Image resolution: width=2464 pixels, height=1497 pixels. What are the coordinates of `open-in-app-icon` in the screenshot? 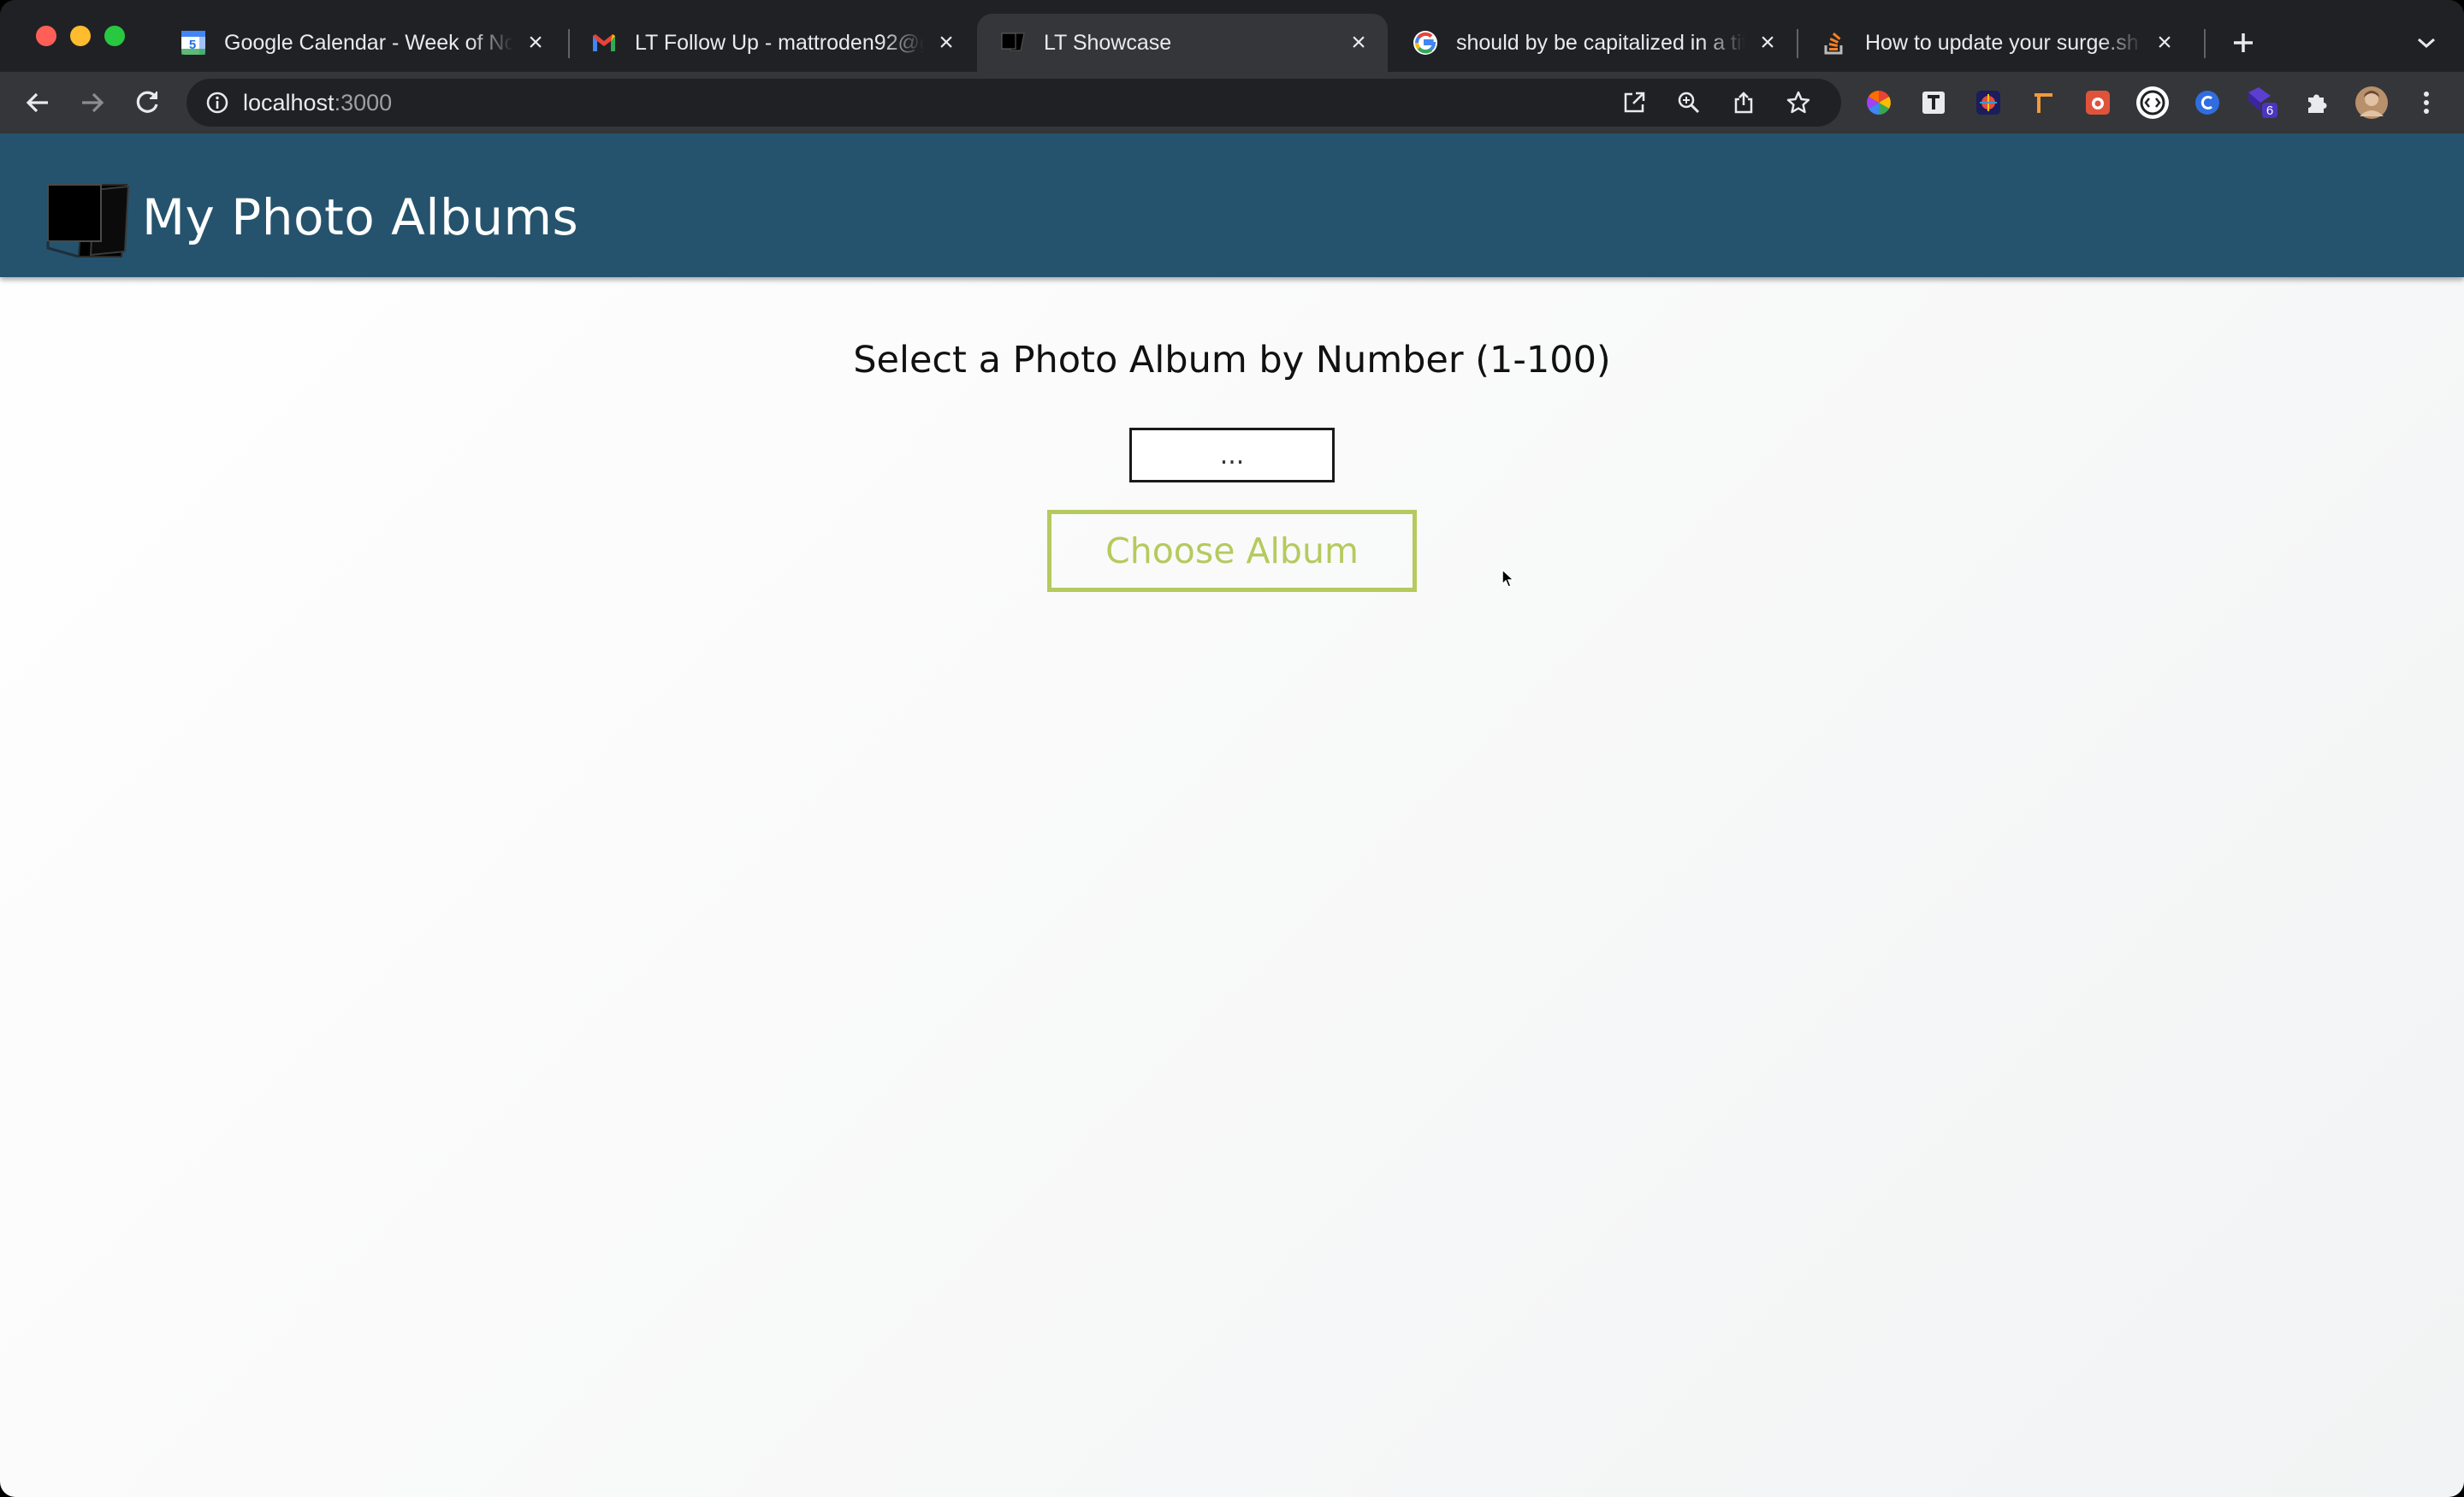 It's located at (1634, 103).